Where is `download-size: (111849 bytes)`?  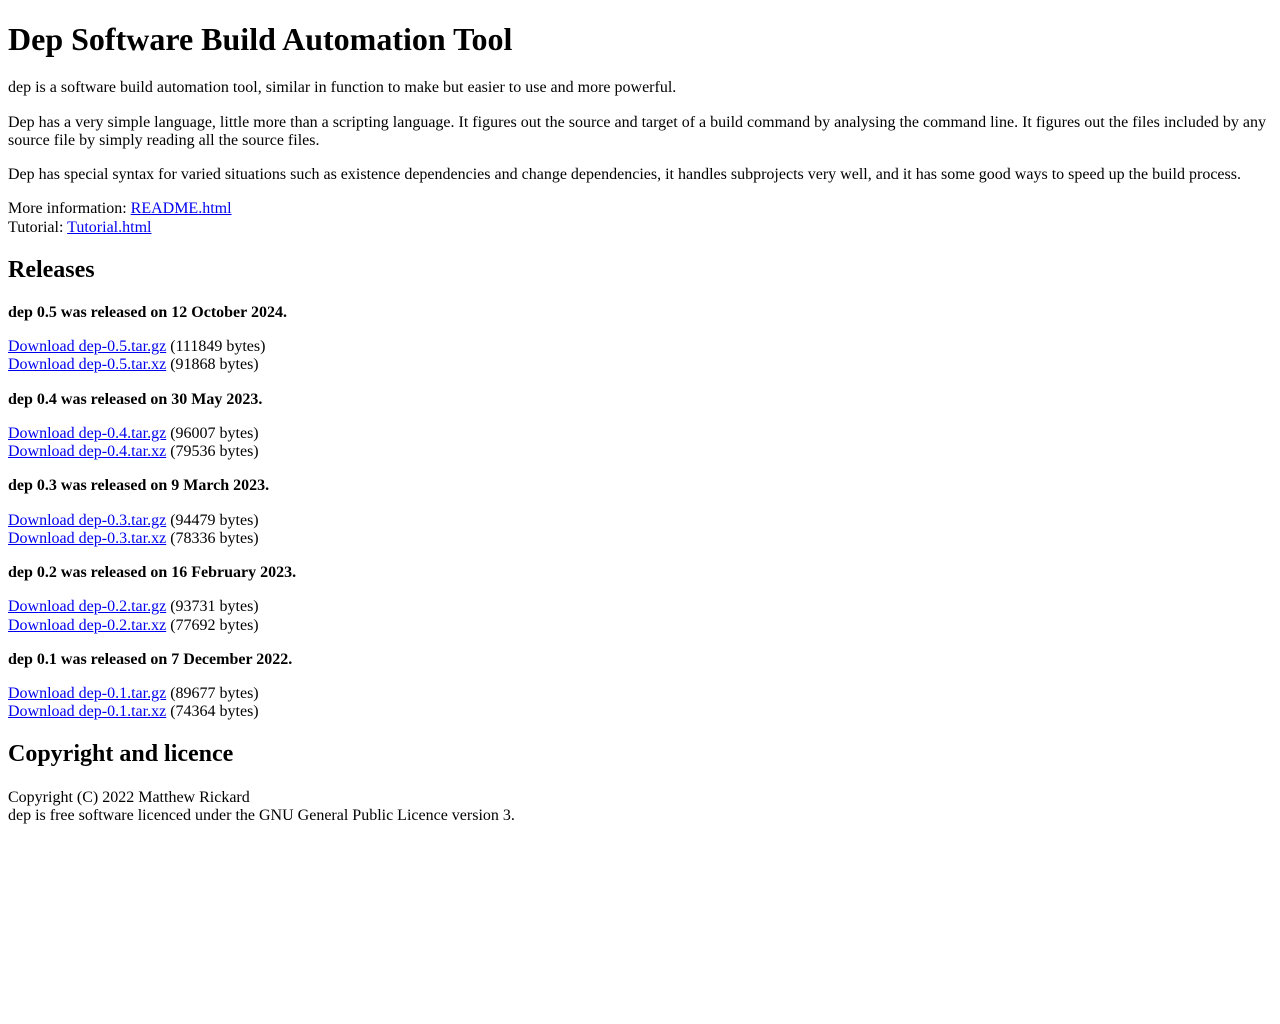
download-size: (111849 bytes) is located at coordinates (218, 347).